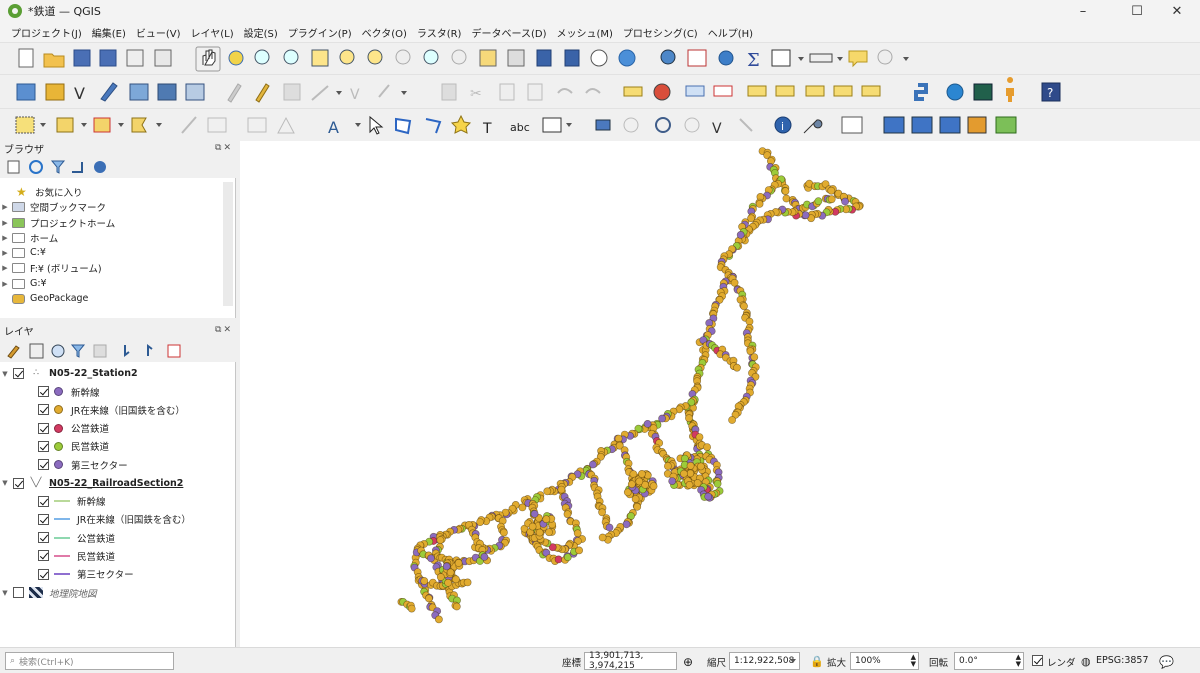 This screenshot has height=673, width=1200. I want to click on layer-row: ▼ 地理院地図, so click(48, 592).